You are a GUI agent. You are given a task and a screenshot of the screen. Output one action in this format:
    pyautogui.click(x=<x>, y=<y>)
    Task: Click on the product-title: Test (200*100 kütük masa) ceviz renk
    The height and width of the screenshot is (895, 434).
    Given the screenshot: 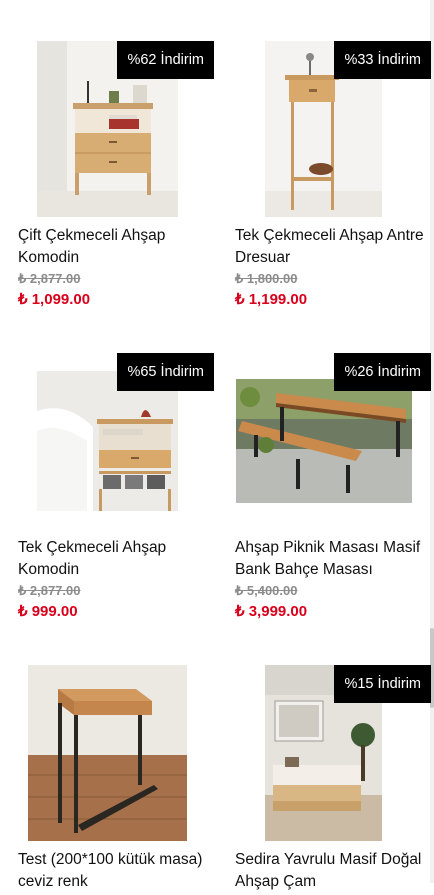 What is the action you would take?
    pyautogui.click(x=118, y=871)
    